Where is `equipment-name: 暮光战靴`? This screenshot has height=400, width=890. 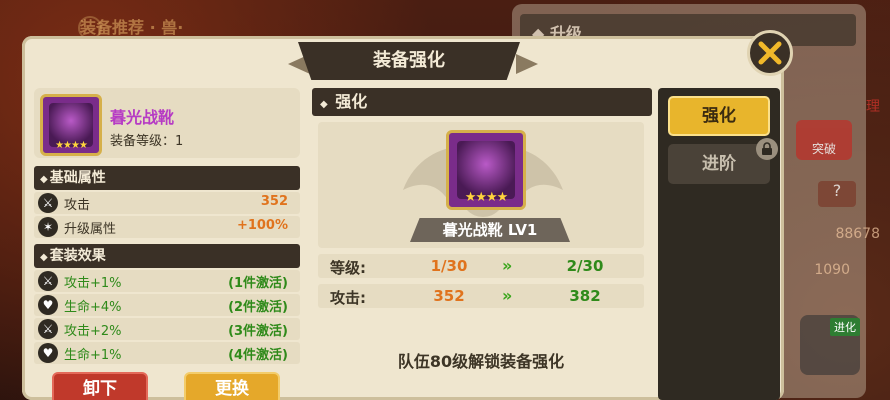
equipment-name: 暮光战靴 is located at coordinates (142, 117).